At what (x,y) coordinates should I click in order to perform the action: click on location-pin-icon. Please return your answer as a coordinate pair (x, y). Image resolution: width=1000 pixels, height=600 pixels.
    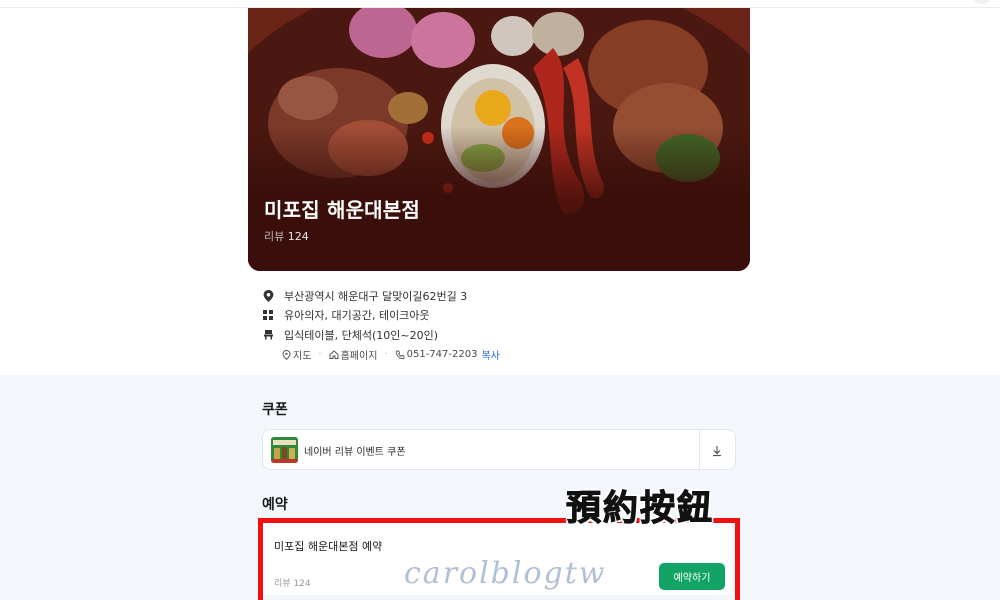
    Looking at the image, I should click on (268, 295).